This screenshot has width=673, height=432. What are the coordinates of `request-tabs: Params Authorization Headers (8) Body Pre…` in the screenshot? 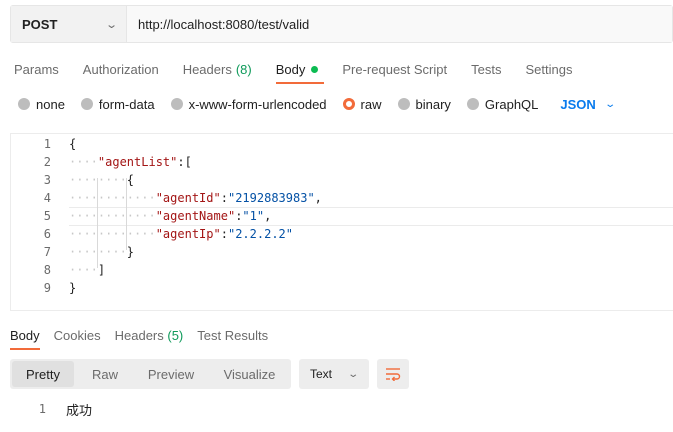 It's located at (291, 69).